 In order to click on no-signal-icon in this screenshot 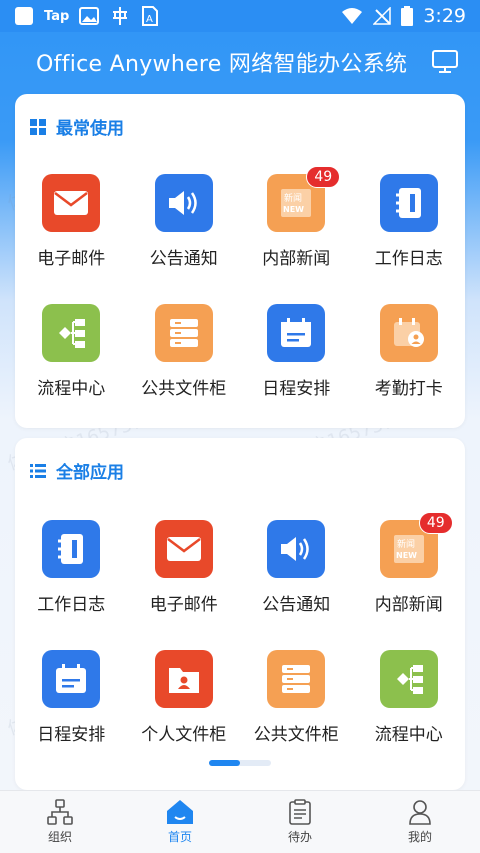, I will do `click(382, 16)`.